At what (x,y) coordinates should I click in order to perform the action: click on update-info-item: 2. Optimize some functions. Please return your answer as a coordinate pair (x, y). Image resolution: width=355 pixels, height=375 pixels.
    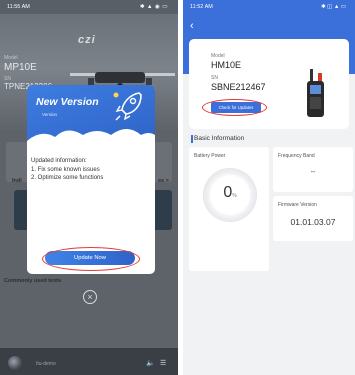
    Looking at the image, I should click on (67, 178).